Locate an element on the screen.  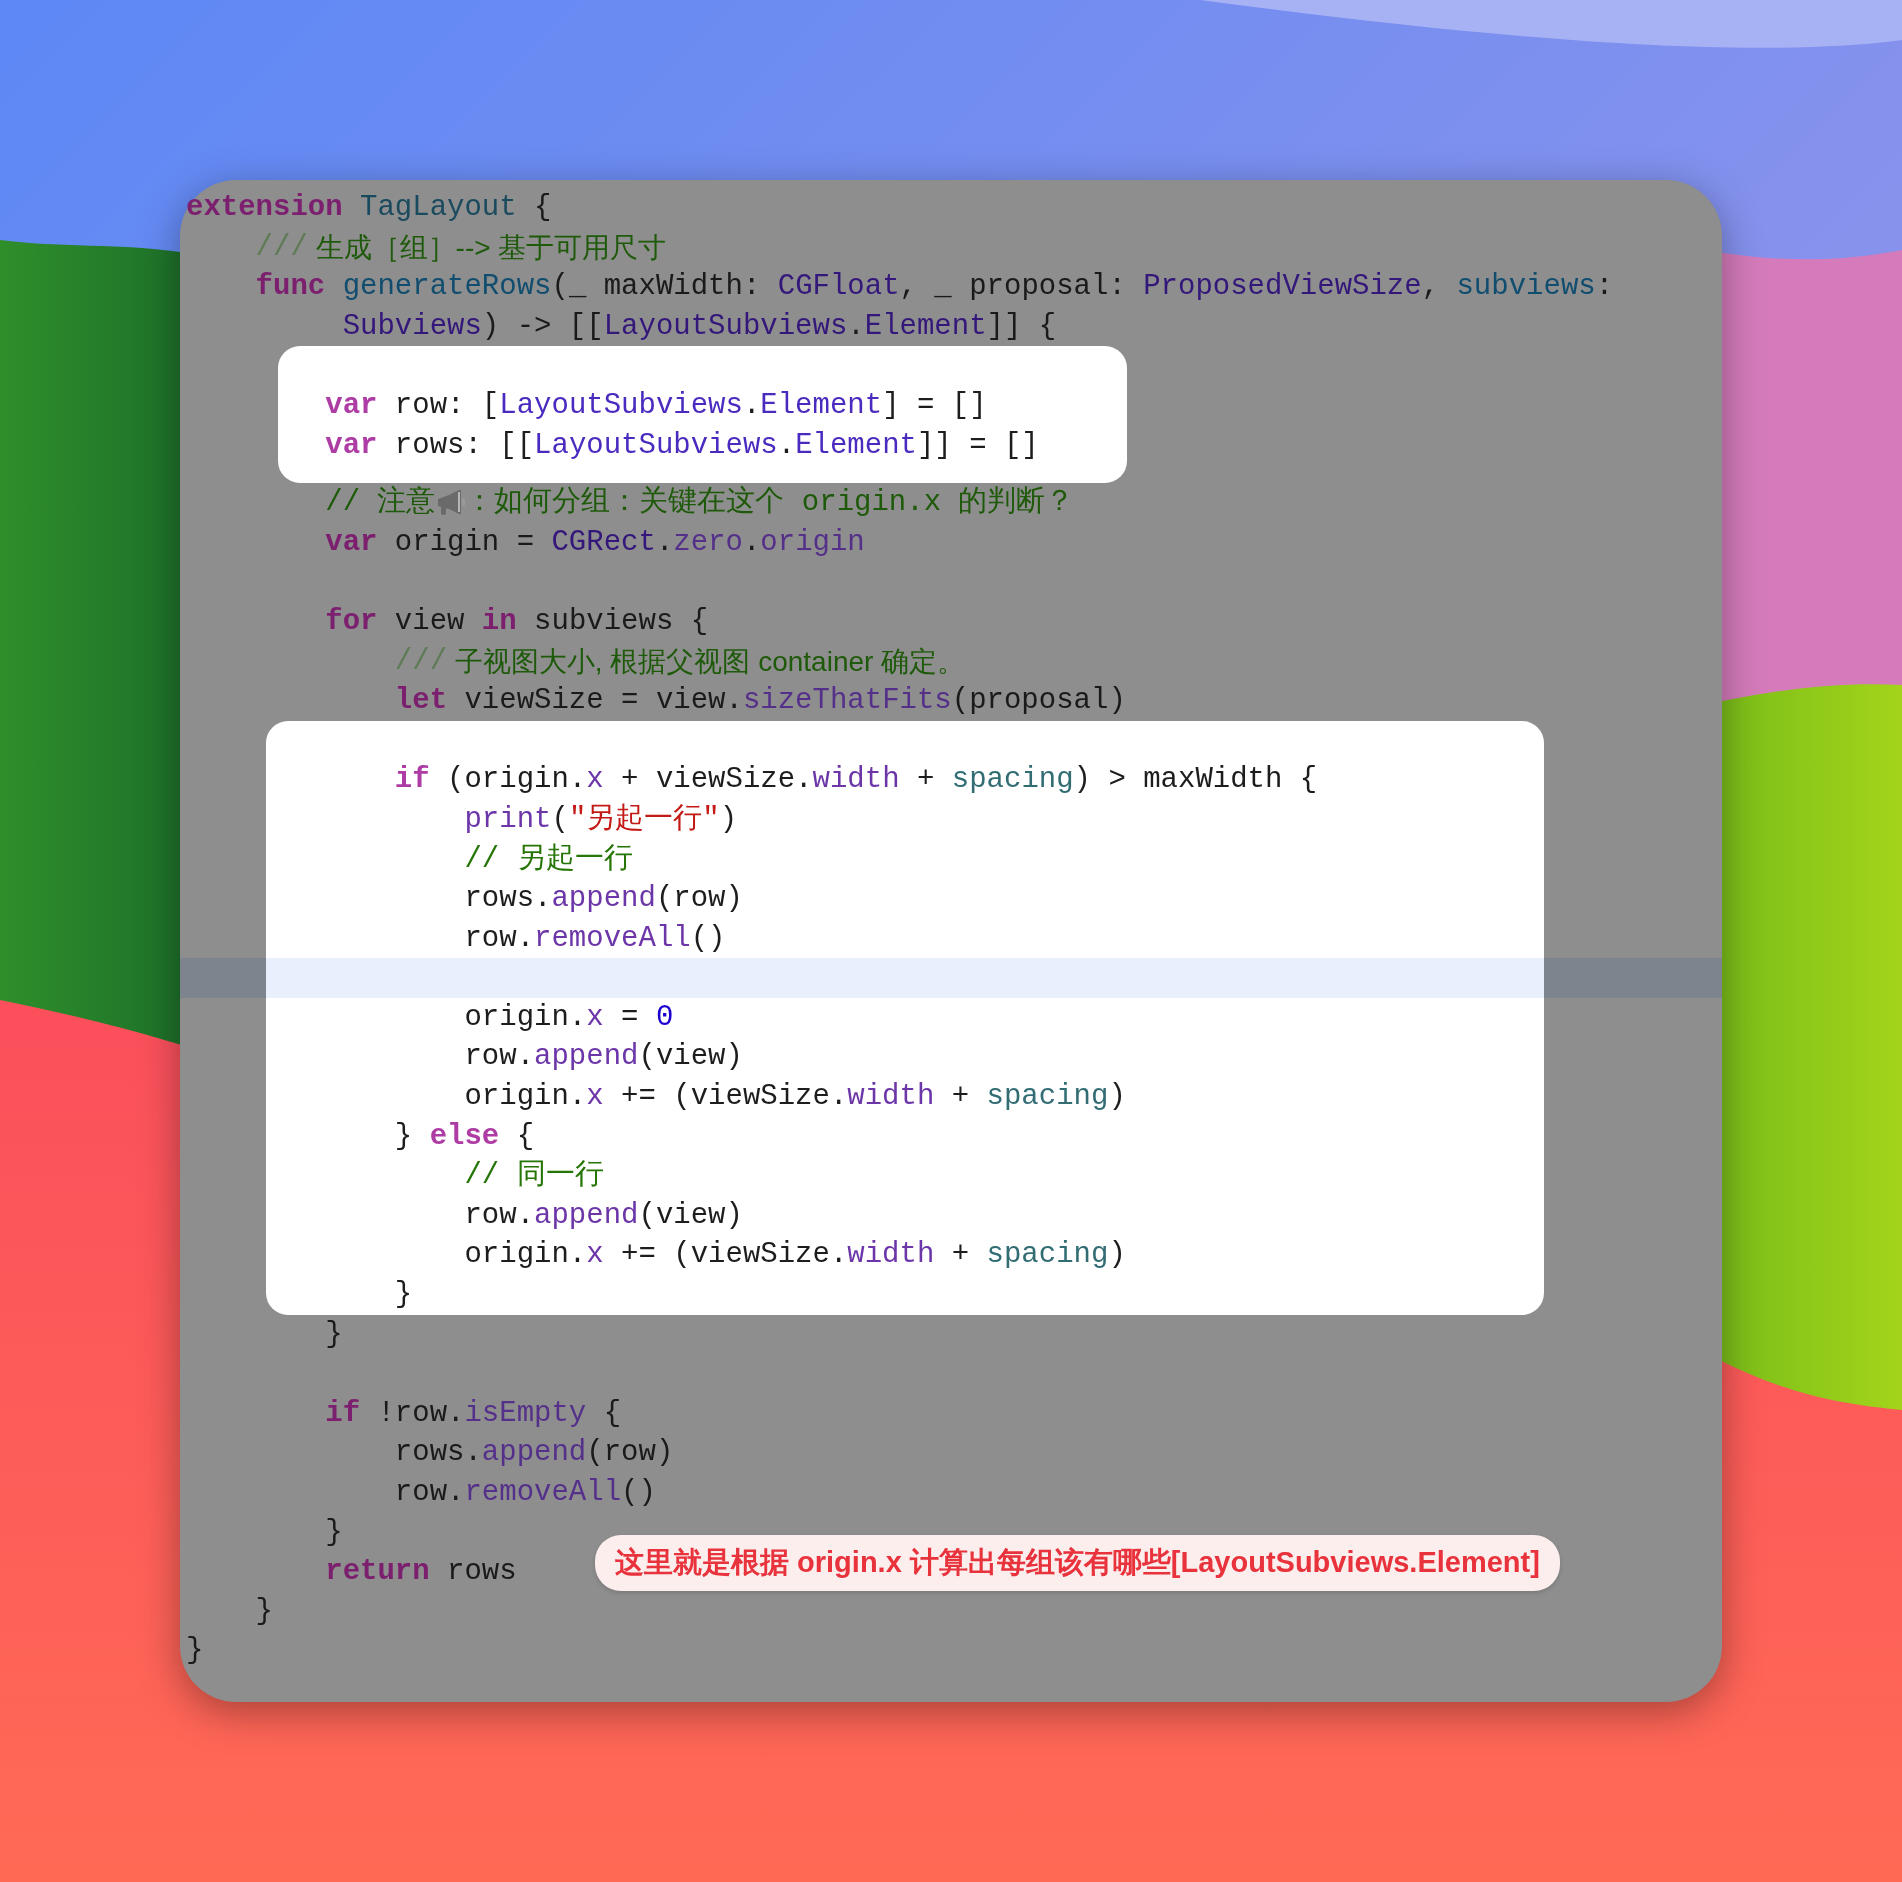
code-line: print("另起一行") is located at coordinates (600, 819).